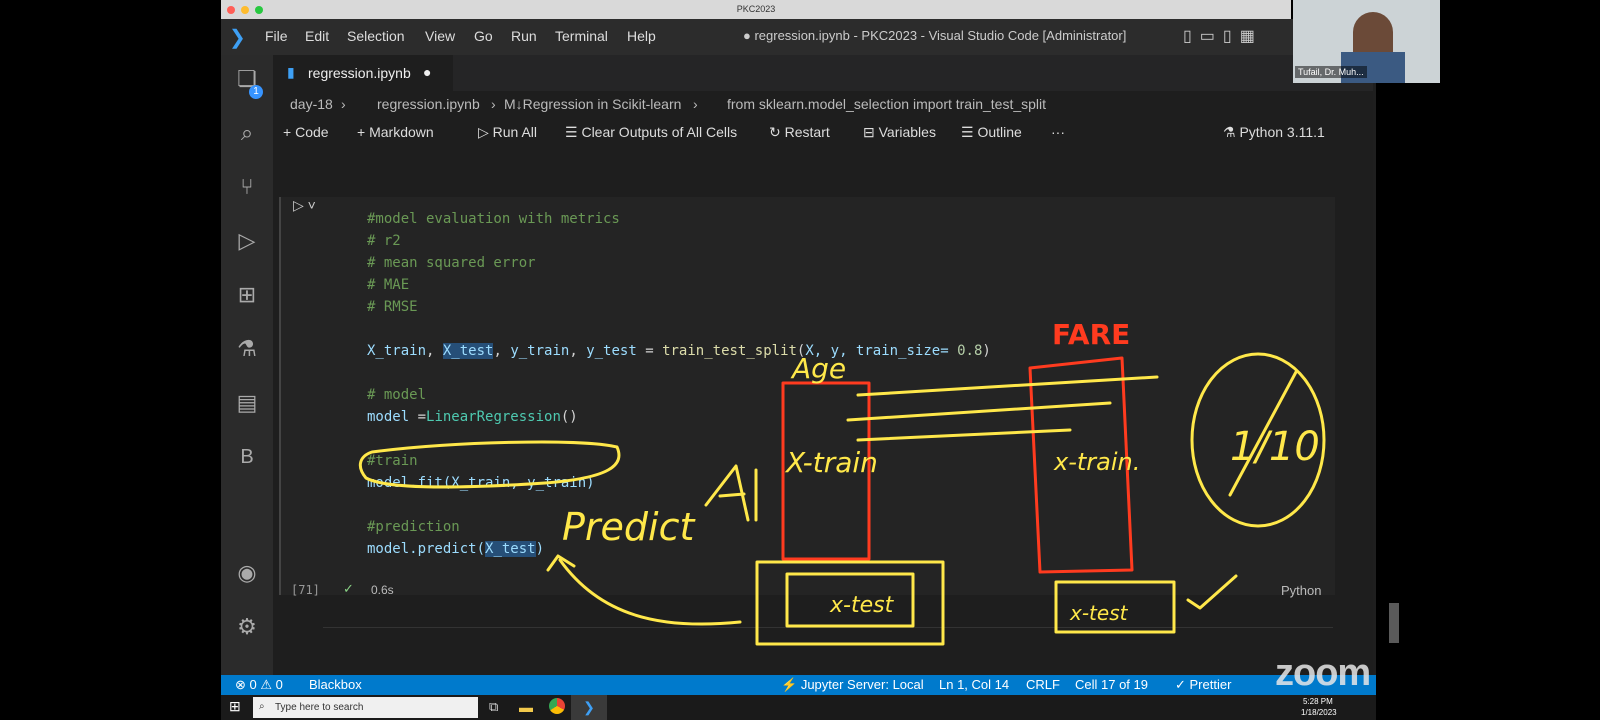 The height and width of the screenshot is (720, 1600). I want to click on code-line: # mean squared error, so click(451, 263).